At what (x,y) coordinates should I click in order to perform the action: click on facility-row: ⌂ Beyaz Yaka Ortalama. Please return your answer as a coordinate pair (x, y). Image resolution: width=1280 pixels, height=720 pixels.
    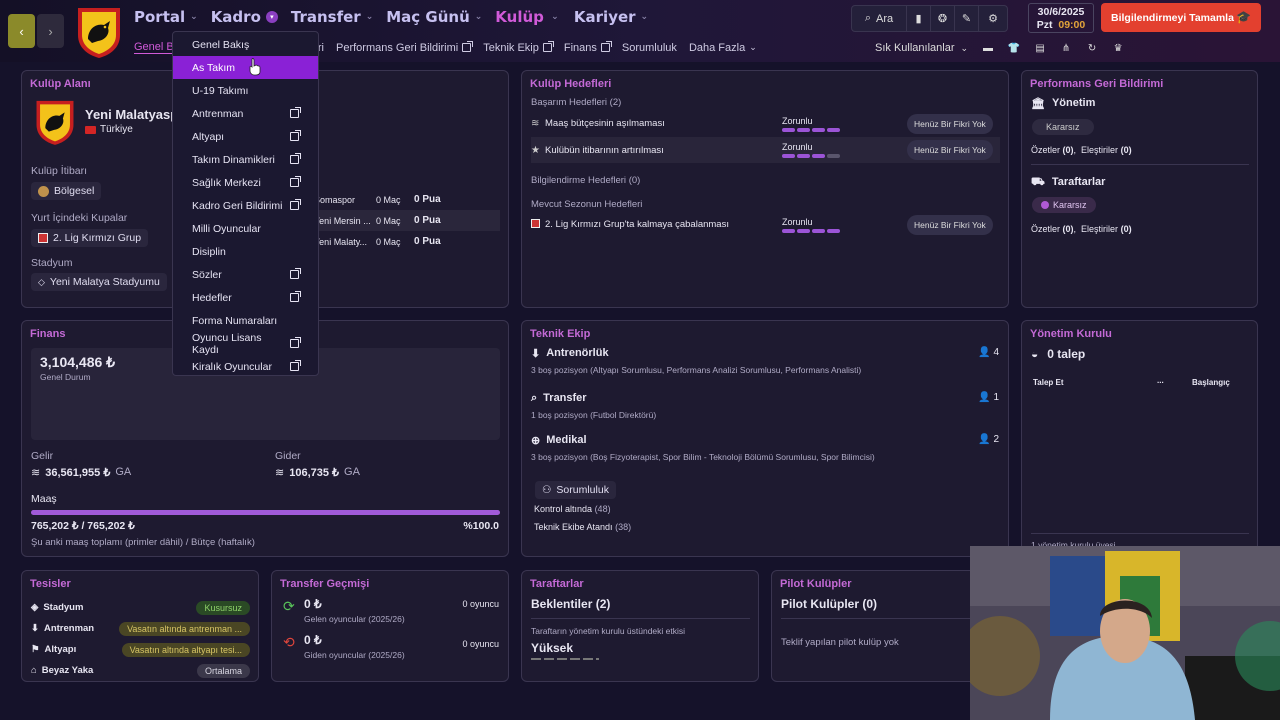
    Looking at the image, I should click on (140, 670).